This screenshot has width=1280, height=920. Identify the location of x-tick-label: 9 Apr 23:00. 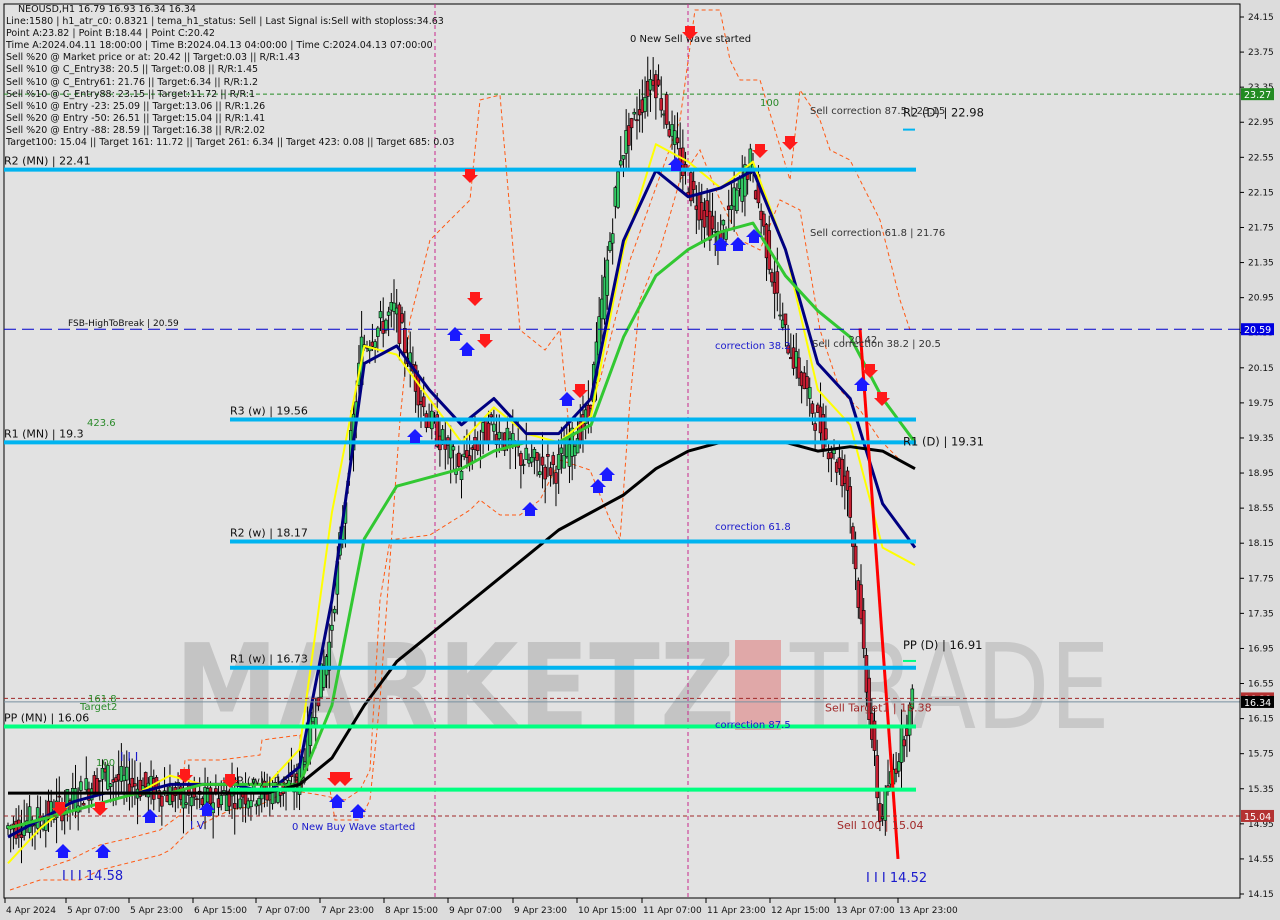
(540, 911).